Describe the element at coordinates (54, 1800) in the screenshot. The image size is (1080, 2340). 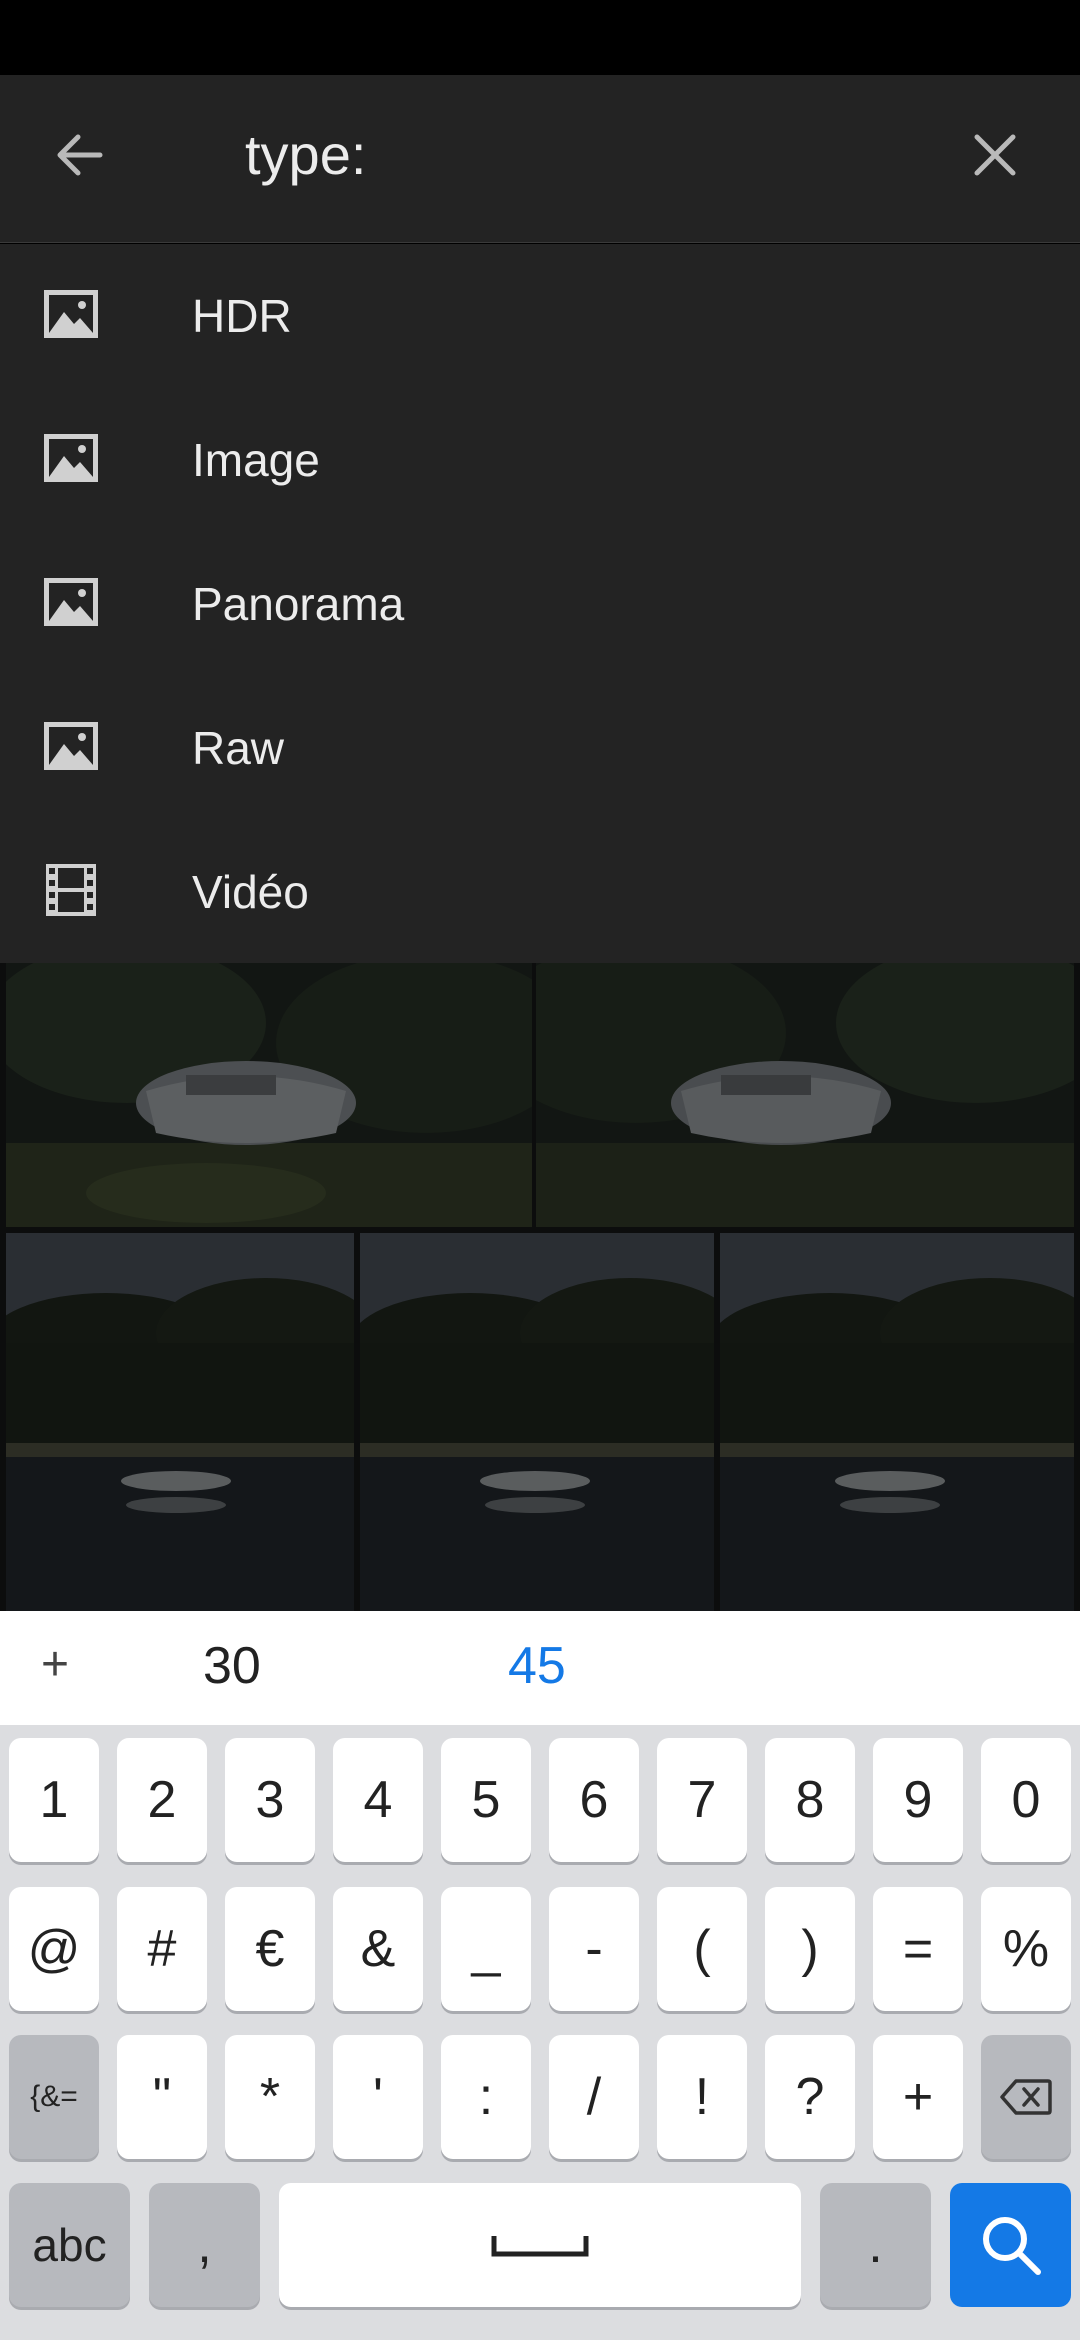
I see `key-1: 1` at that location.